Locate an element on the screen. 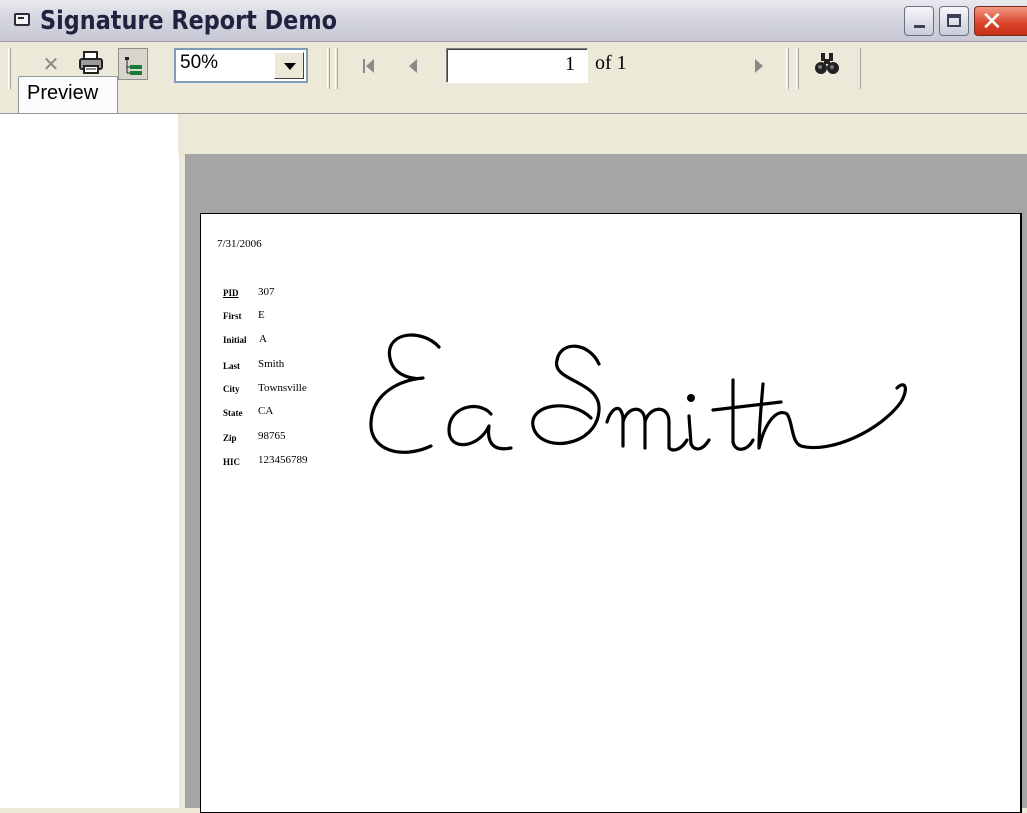 This screenshot has width=1027, height=813. maximize-icon is located at coordinates (954, 20).